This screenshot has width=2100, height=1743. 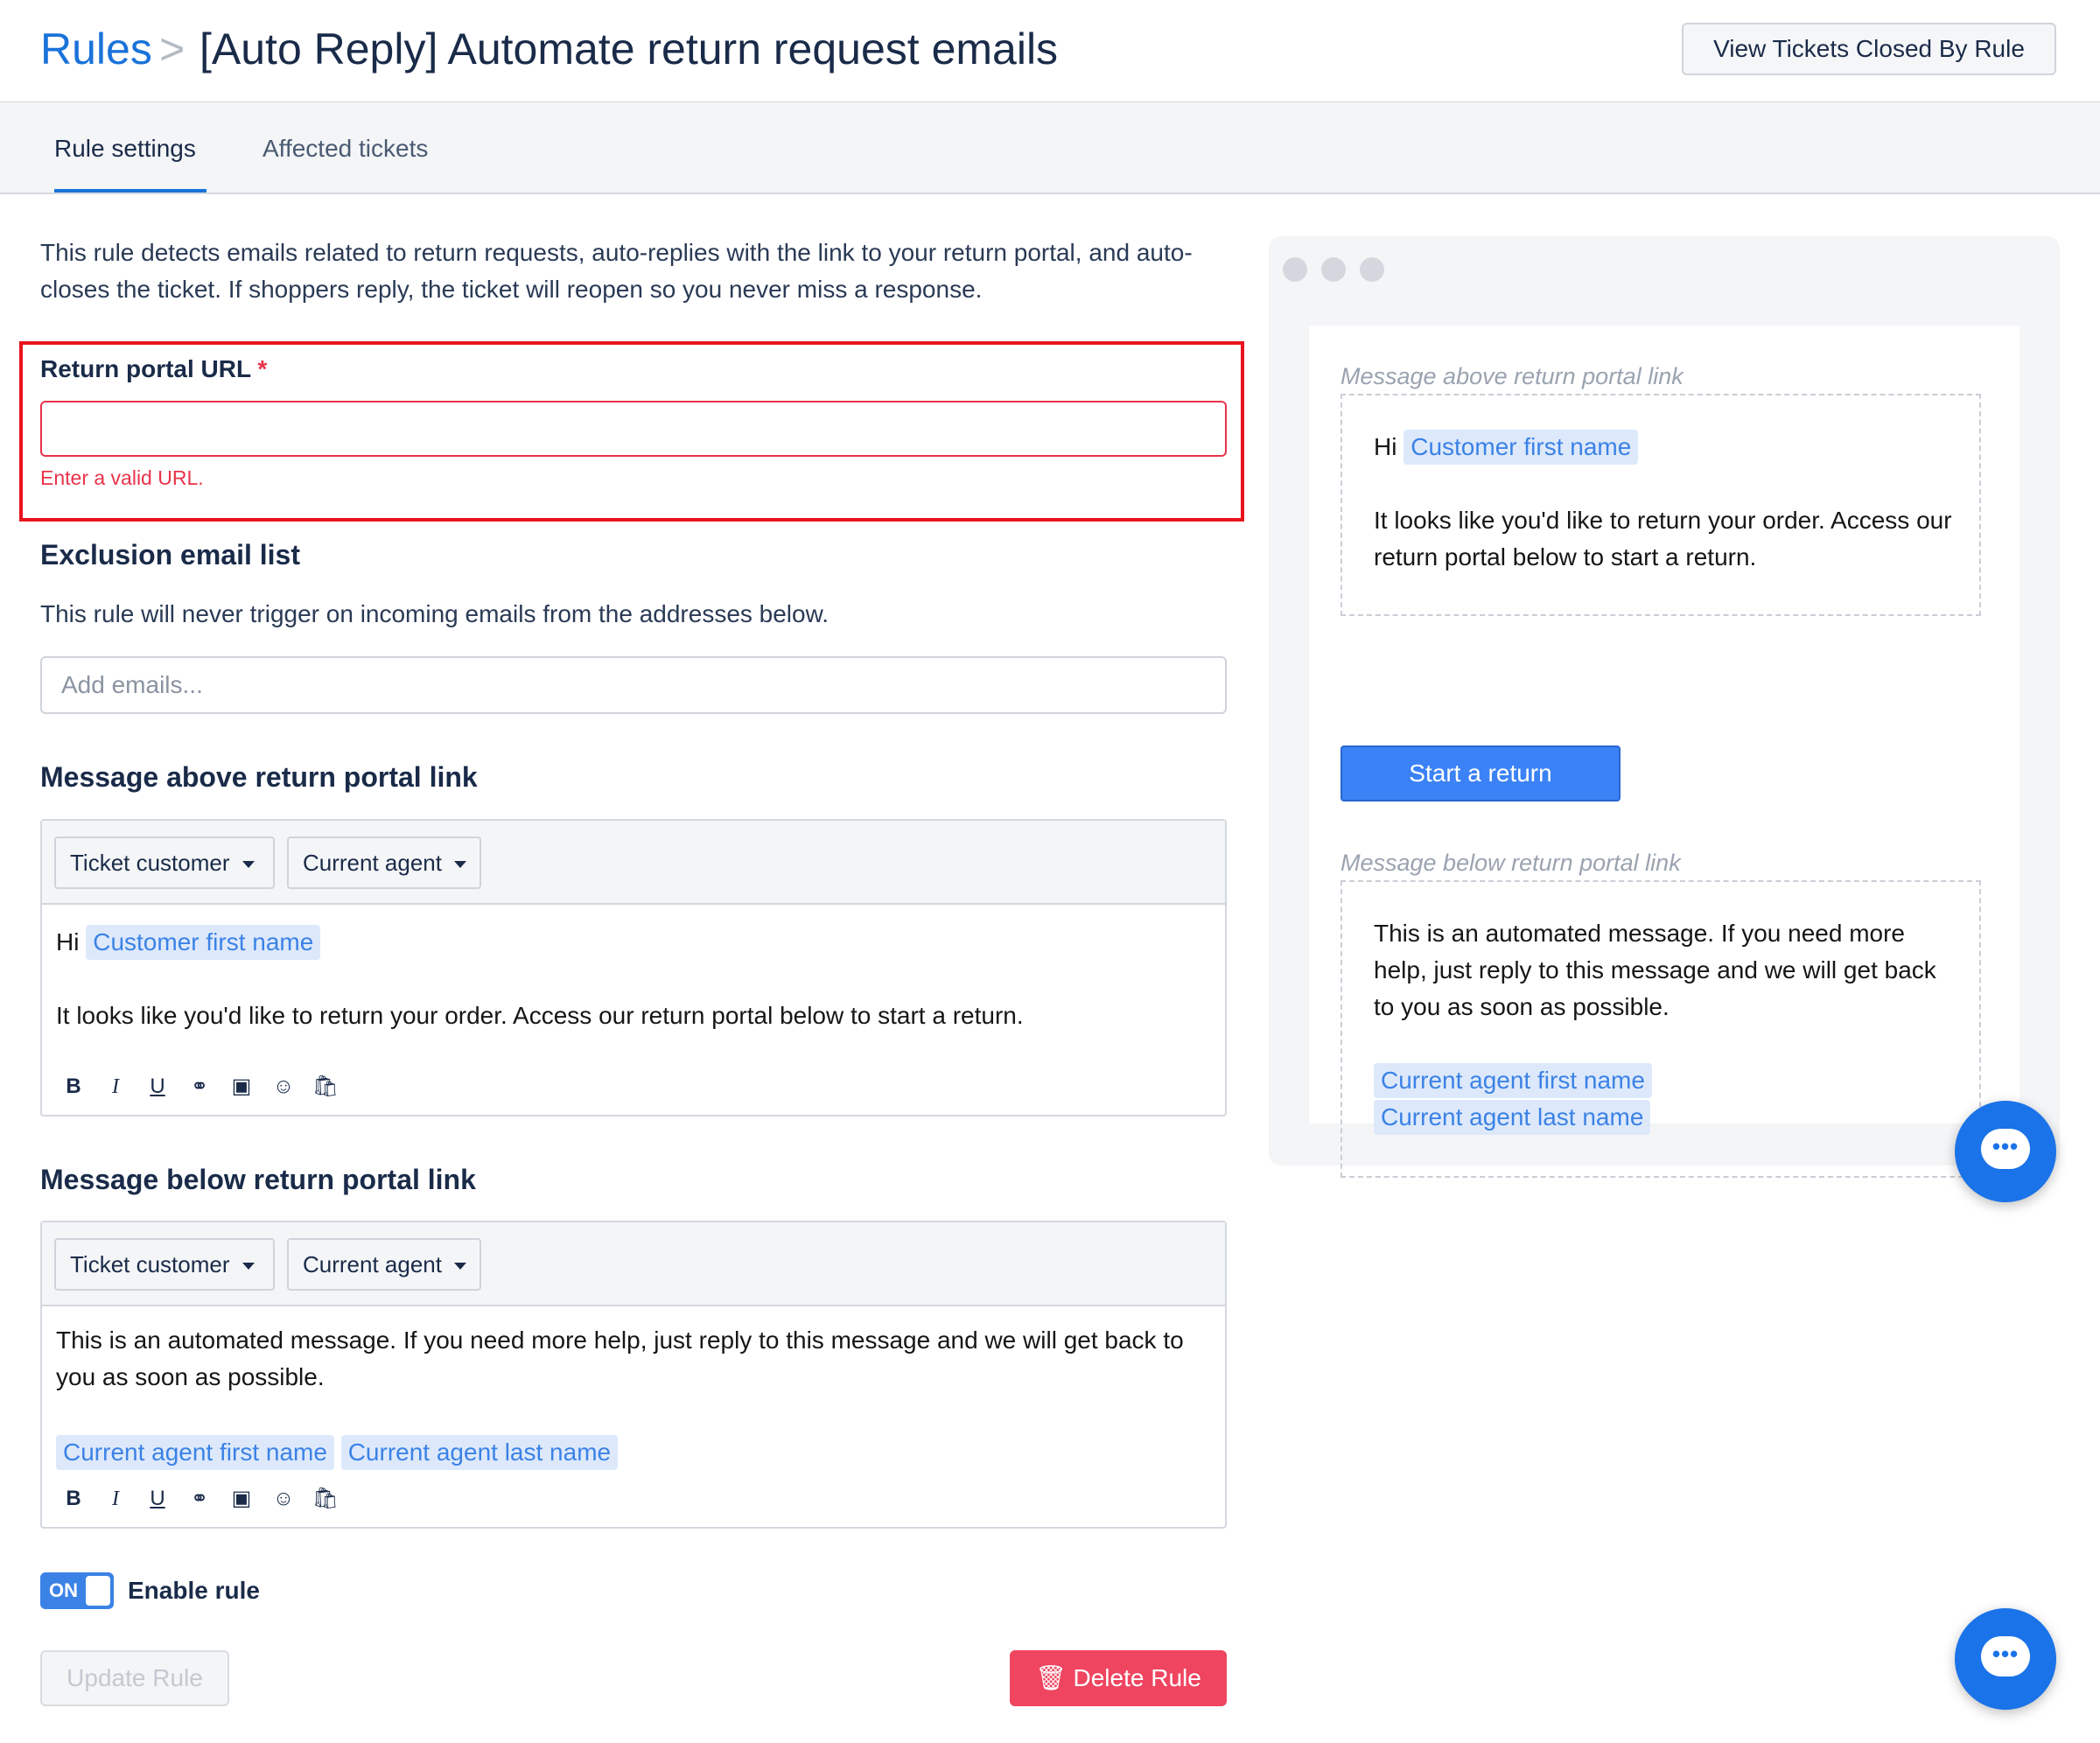 What do you see at coordinates (258, 1179) in the screenshot?
I see `message-below-title: Message below return portal link` at bounding box center [258, 1179].